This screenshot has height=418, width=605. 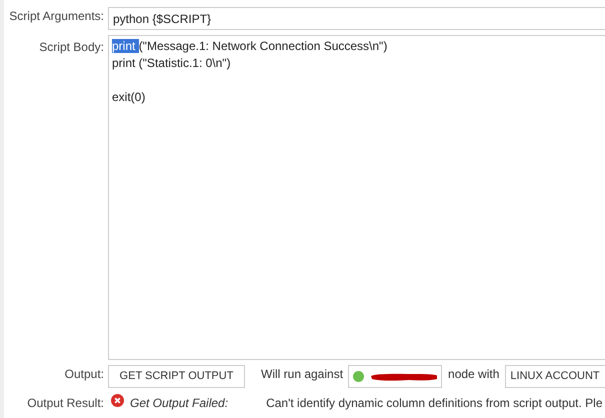 I want to click on field-label: Output Result:, so click(x=65, y=403).